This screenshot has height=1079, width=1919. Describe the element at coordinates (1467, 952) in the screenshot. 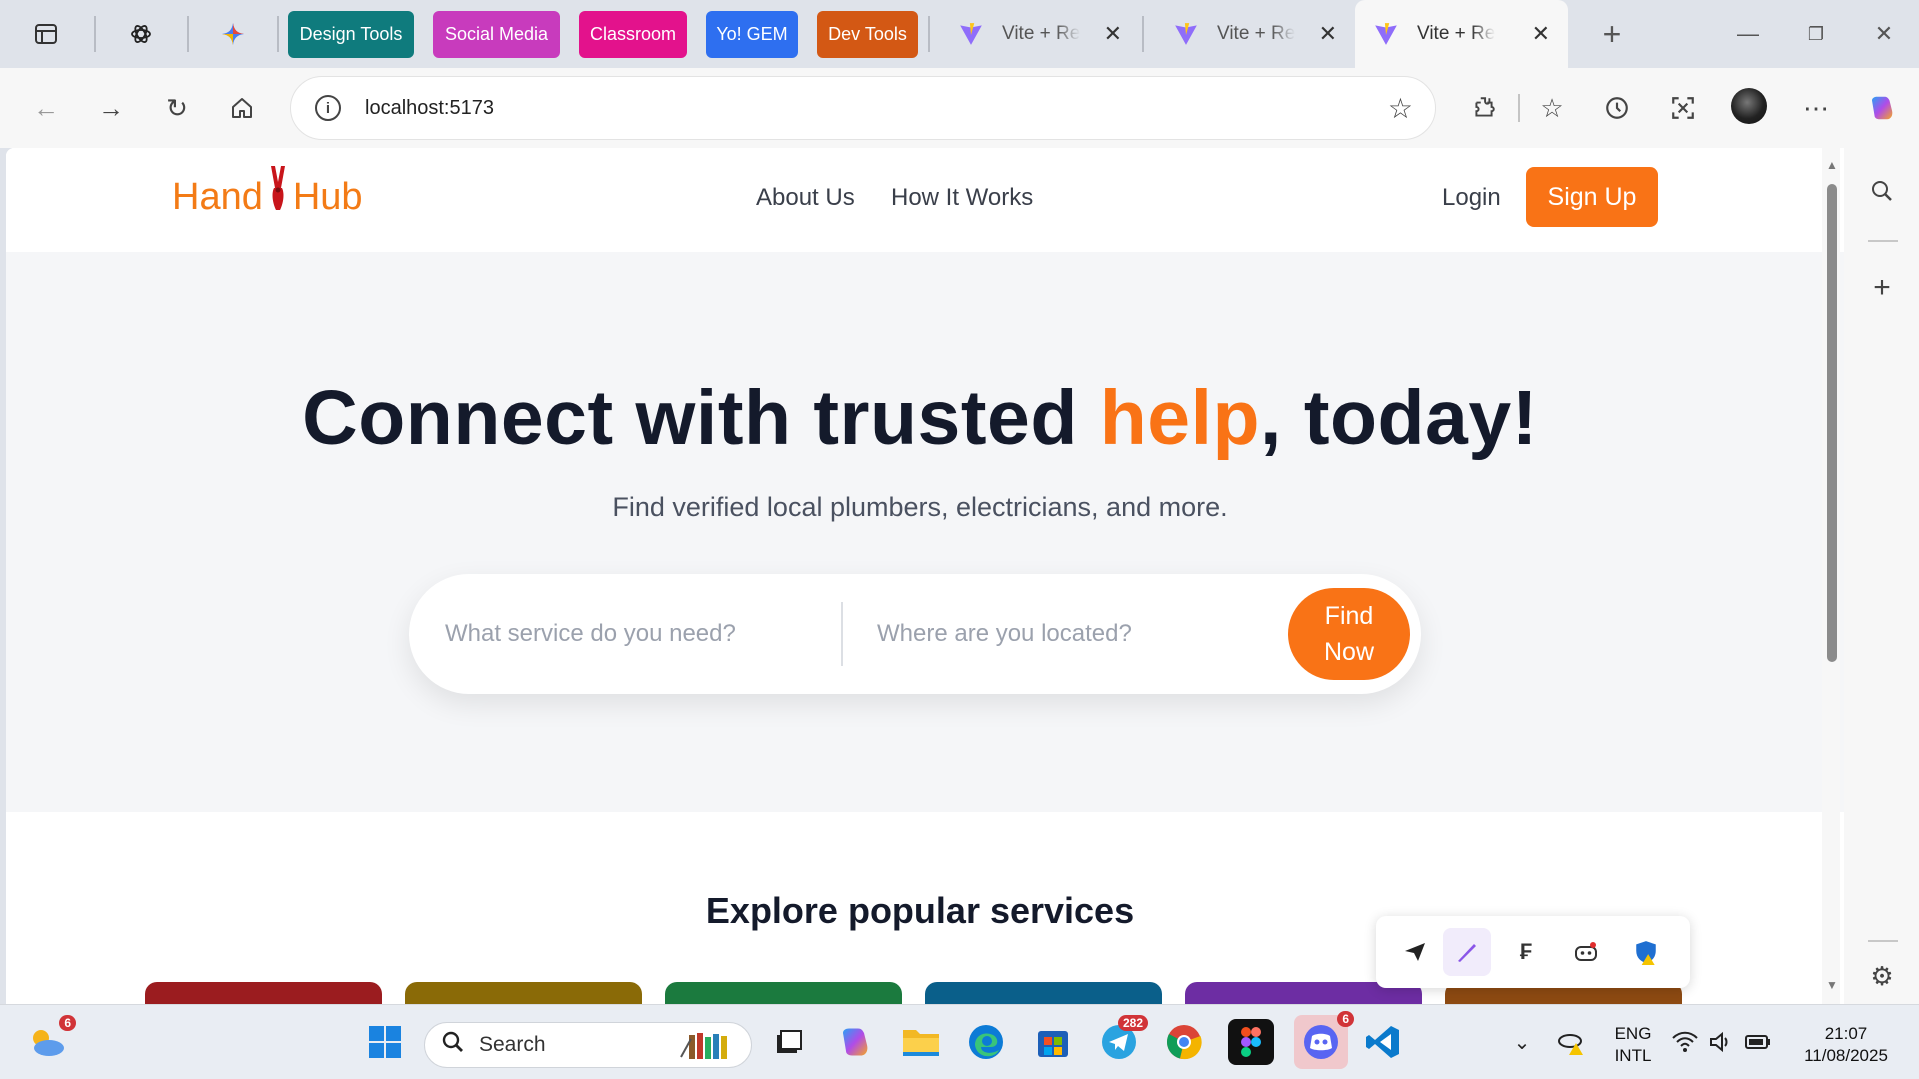

I see `pen-icon` at that location.